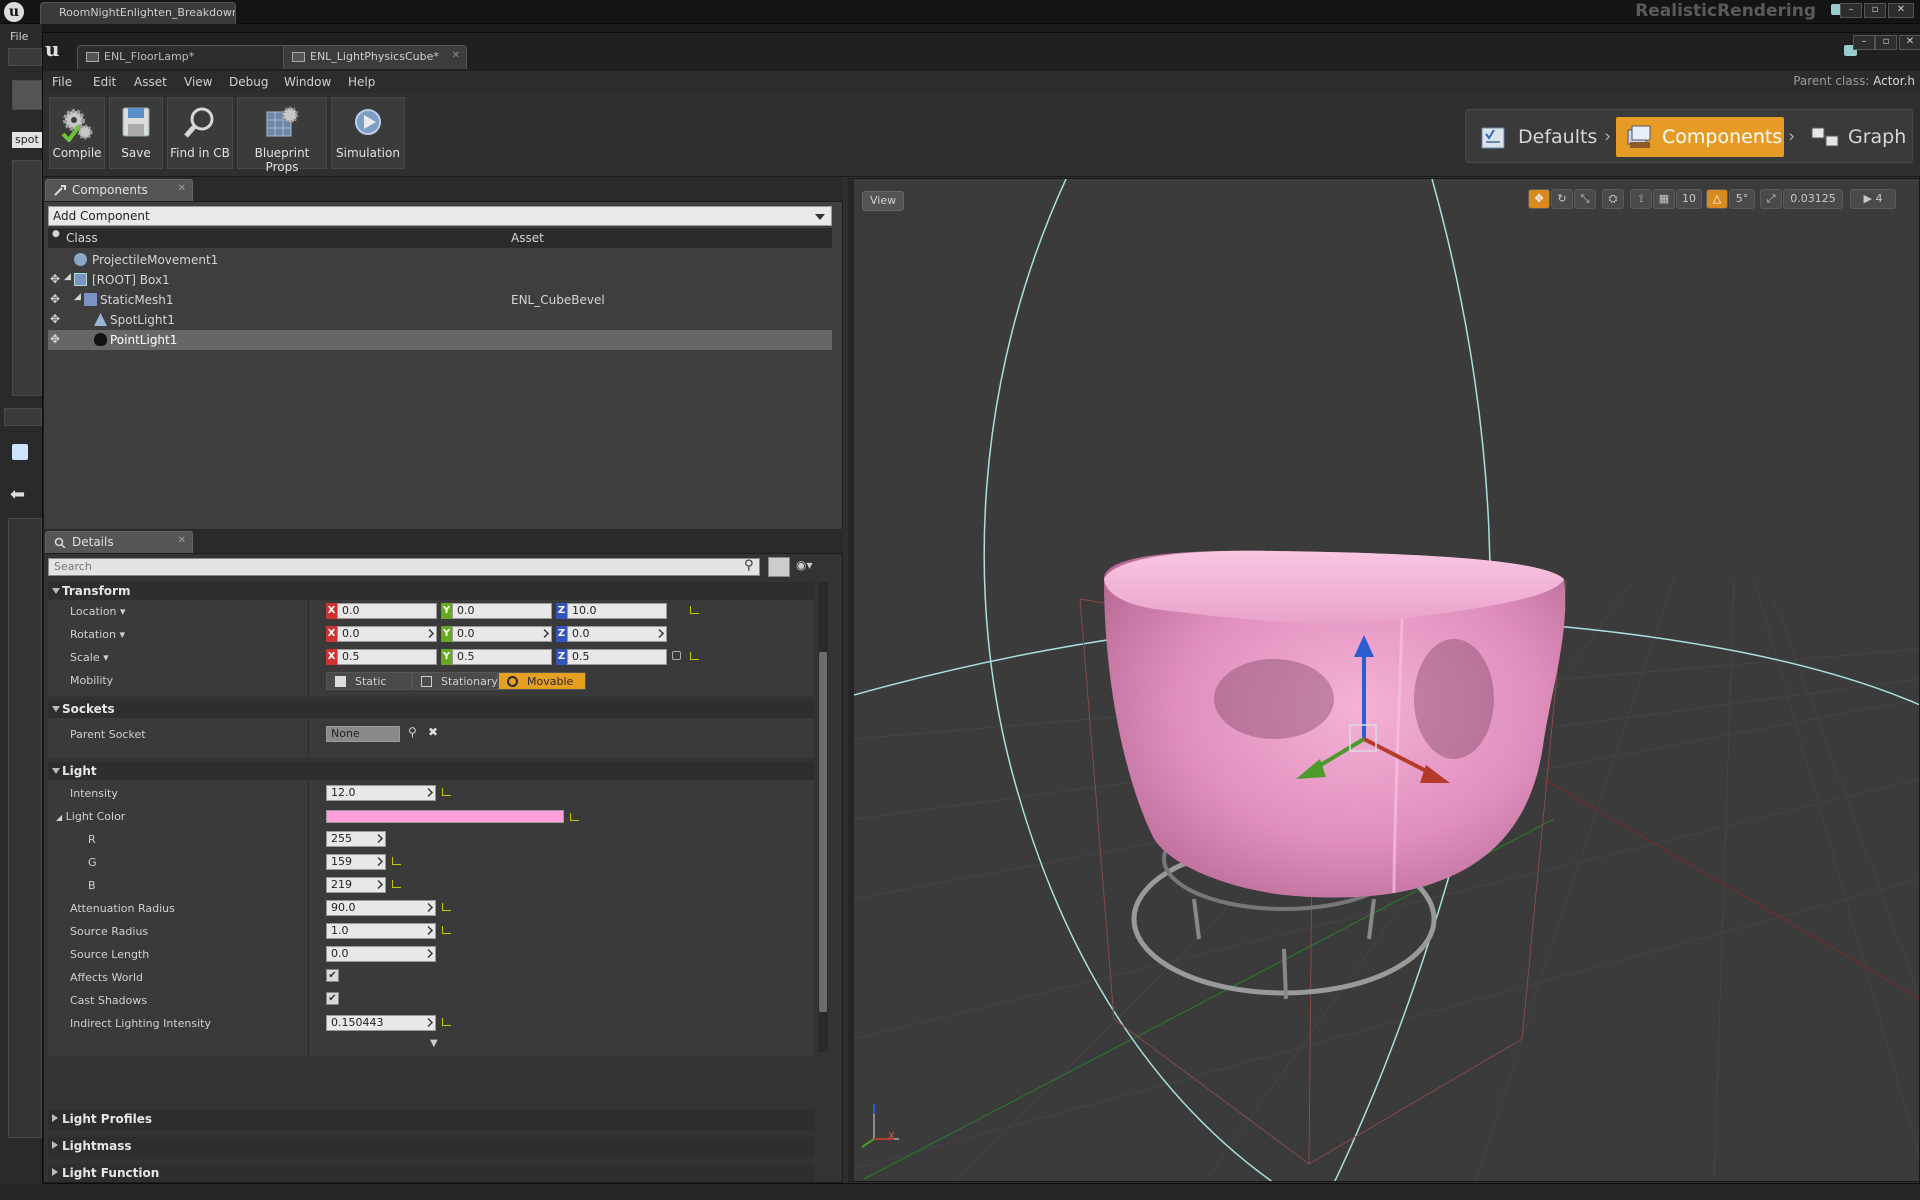 Image resolution: width=1920 pixels, height=1200 pixels. I want to click on category-lightmass: Lightmass, so click(431, 1147).